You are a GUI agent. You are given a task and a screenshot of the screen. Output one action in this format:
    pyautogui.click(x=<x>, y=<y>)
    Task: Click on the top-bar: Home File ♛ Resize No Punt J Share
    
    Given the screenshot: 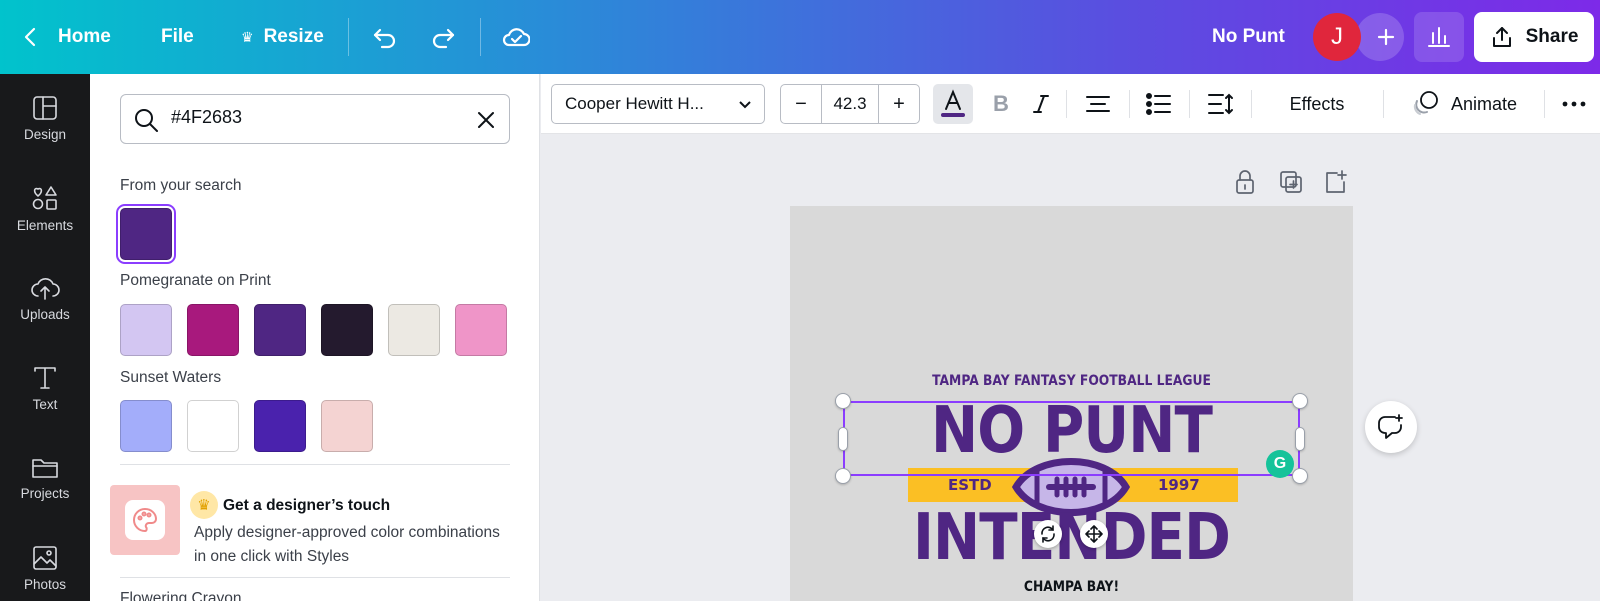 What is the action you would take?
    pyautogui.click(x=800, y=37)
    